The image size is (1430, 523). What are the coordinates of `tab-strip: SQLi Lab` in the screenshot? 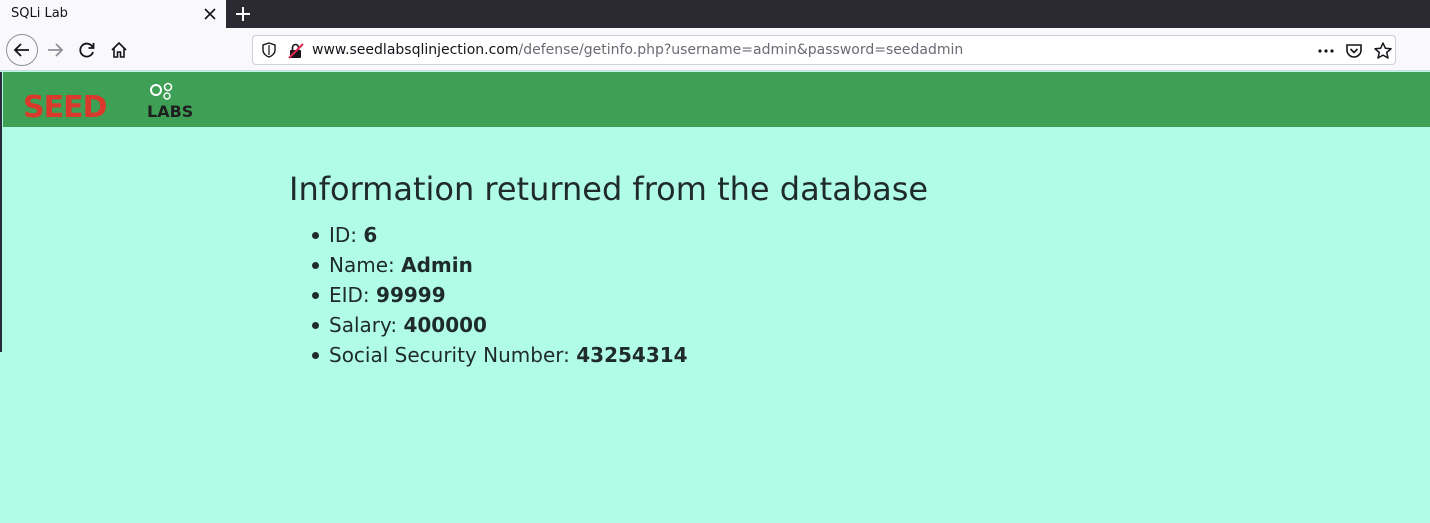 It's located at (715, 14).